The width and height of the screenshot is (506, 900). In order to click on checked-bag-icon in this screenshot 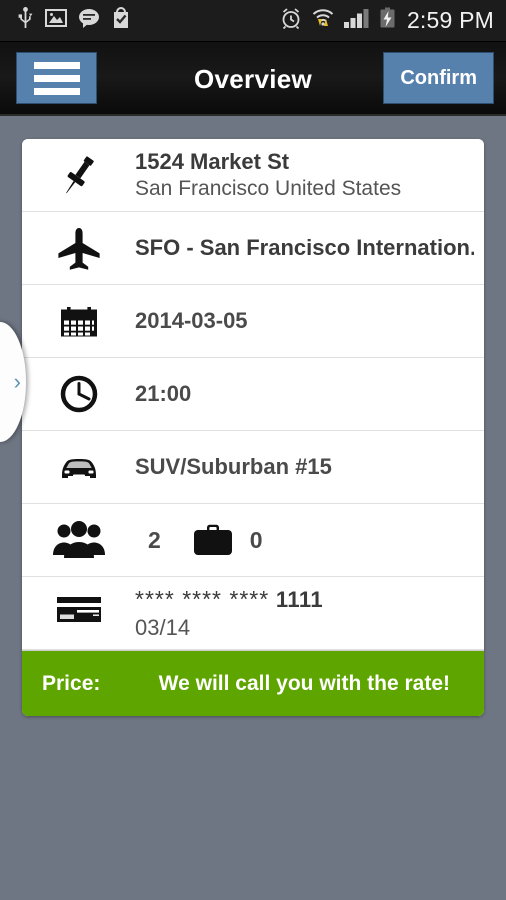, I will do `click(121, 20)`.